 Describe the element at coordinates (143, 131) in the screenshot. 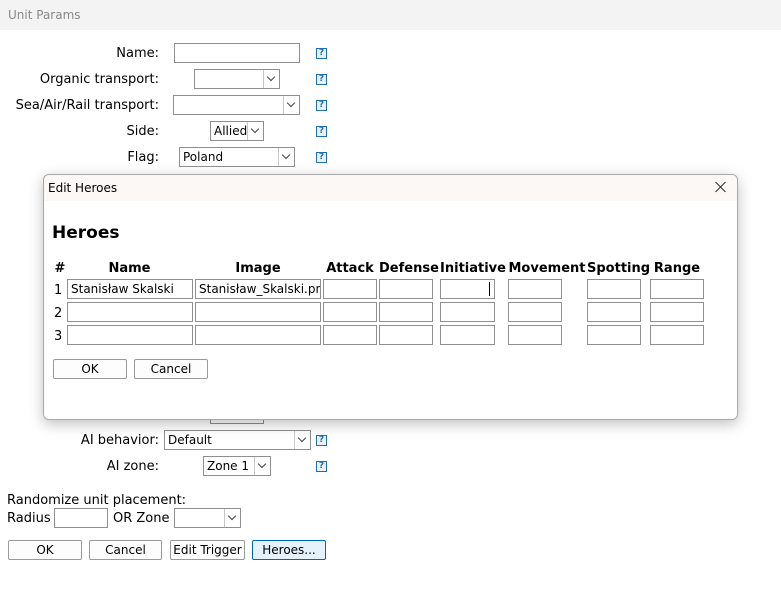

I see `side-label: Side:` at that location.